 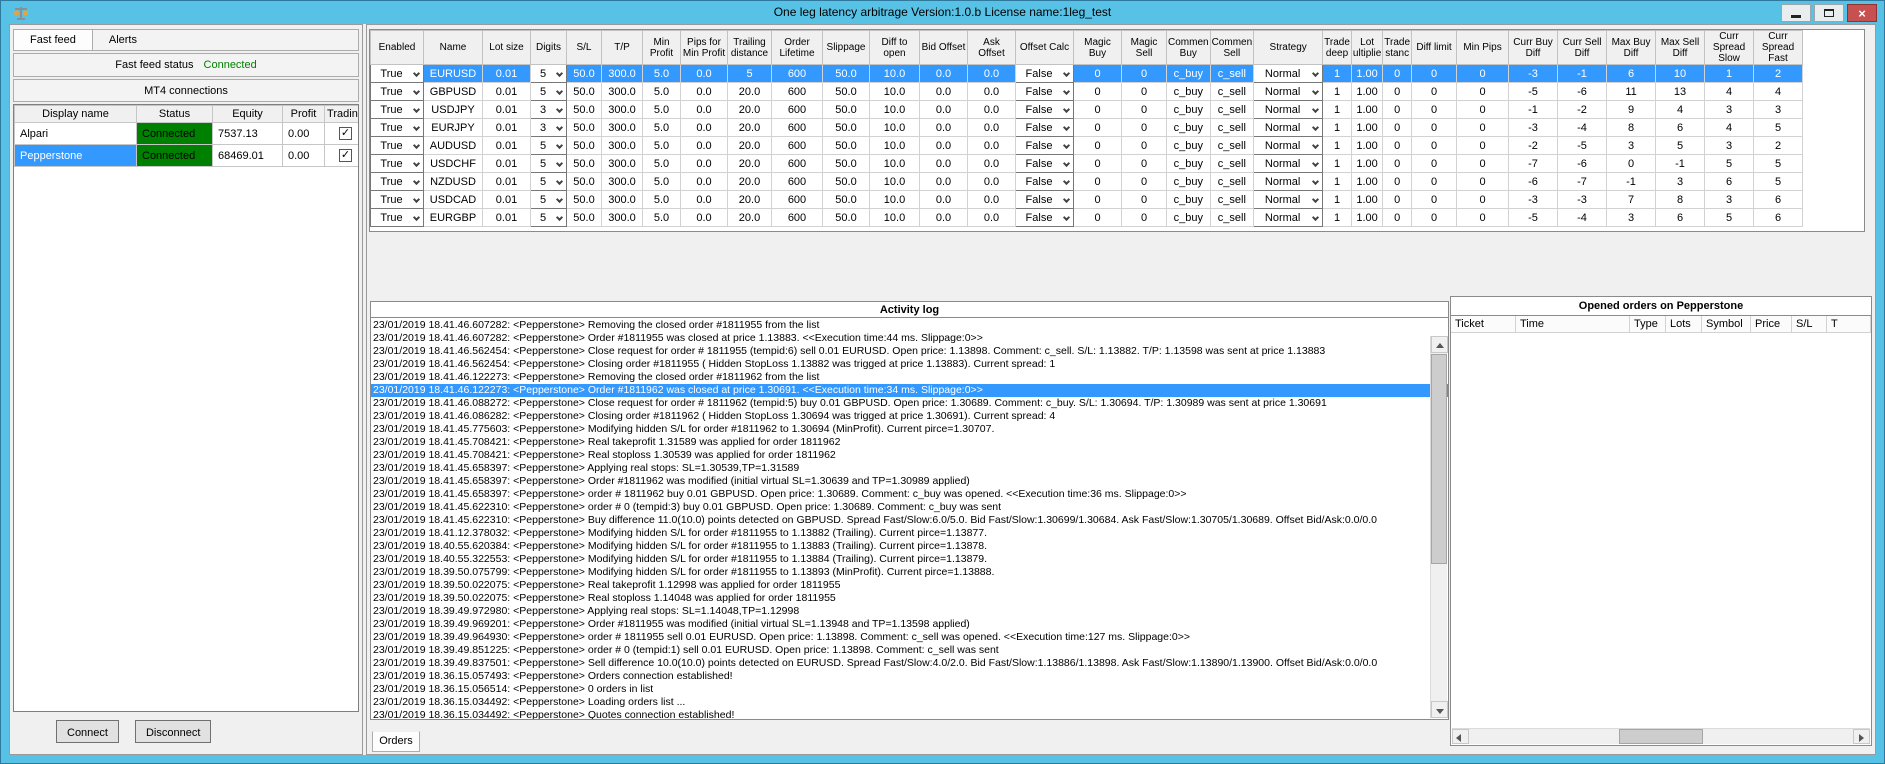 I want to click on grid-cell: EURJPY, so click(x=453, y=127).